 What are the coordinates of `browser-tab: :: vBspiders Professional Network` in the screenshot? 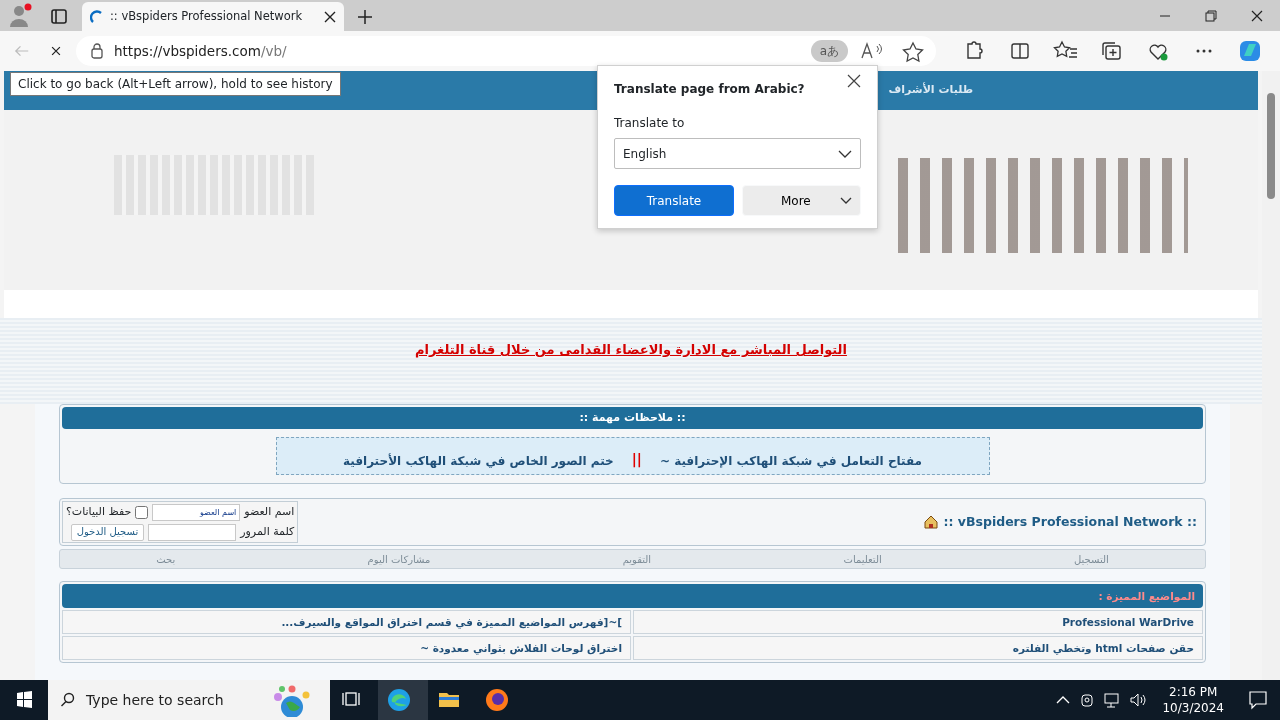 It's located at (213, 16).